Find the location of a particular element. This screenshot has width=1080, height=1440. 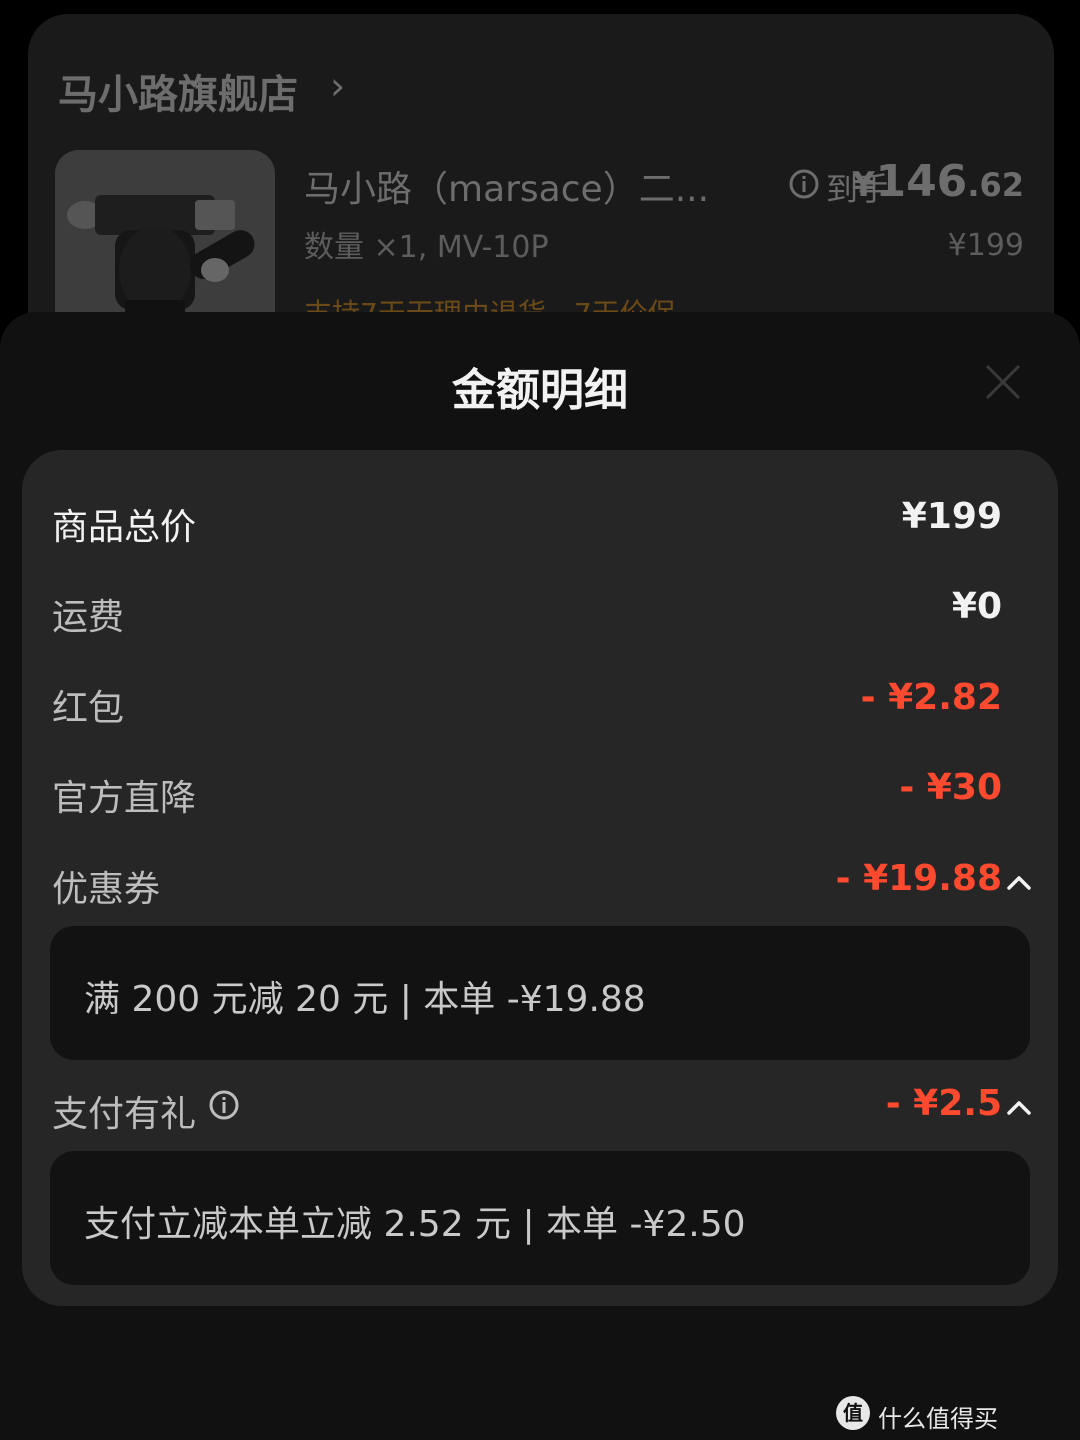

row-value: - ¥30 is located at coordinates (950, 787).